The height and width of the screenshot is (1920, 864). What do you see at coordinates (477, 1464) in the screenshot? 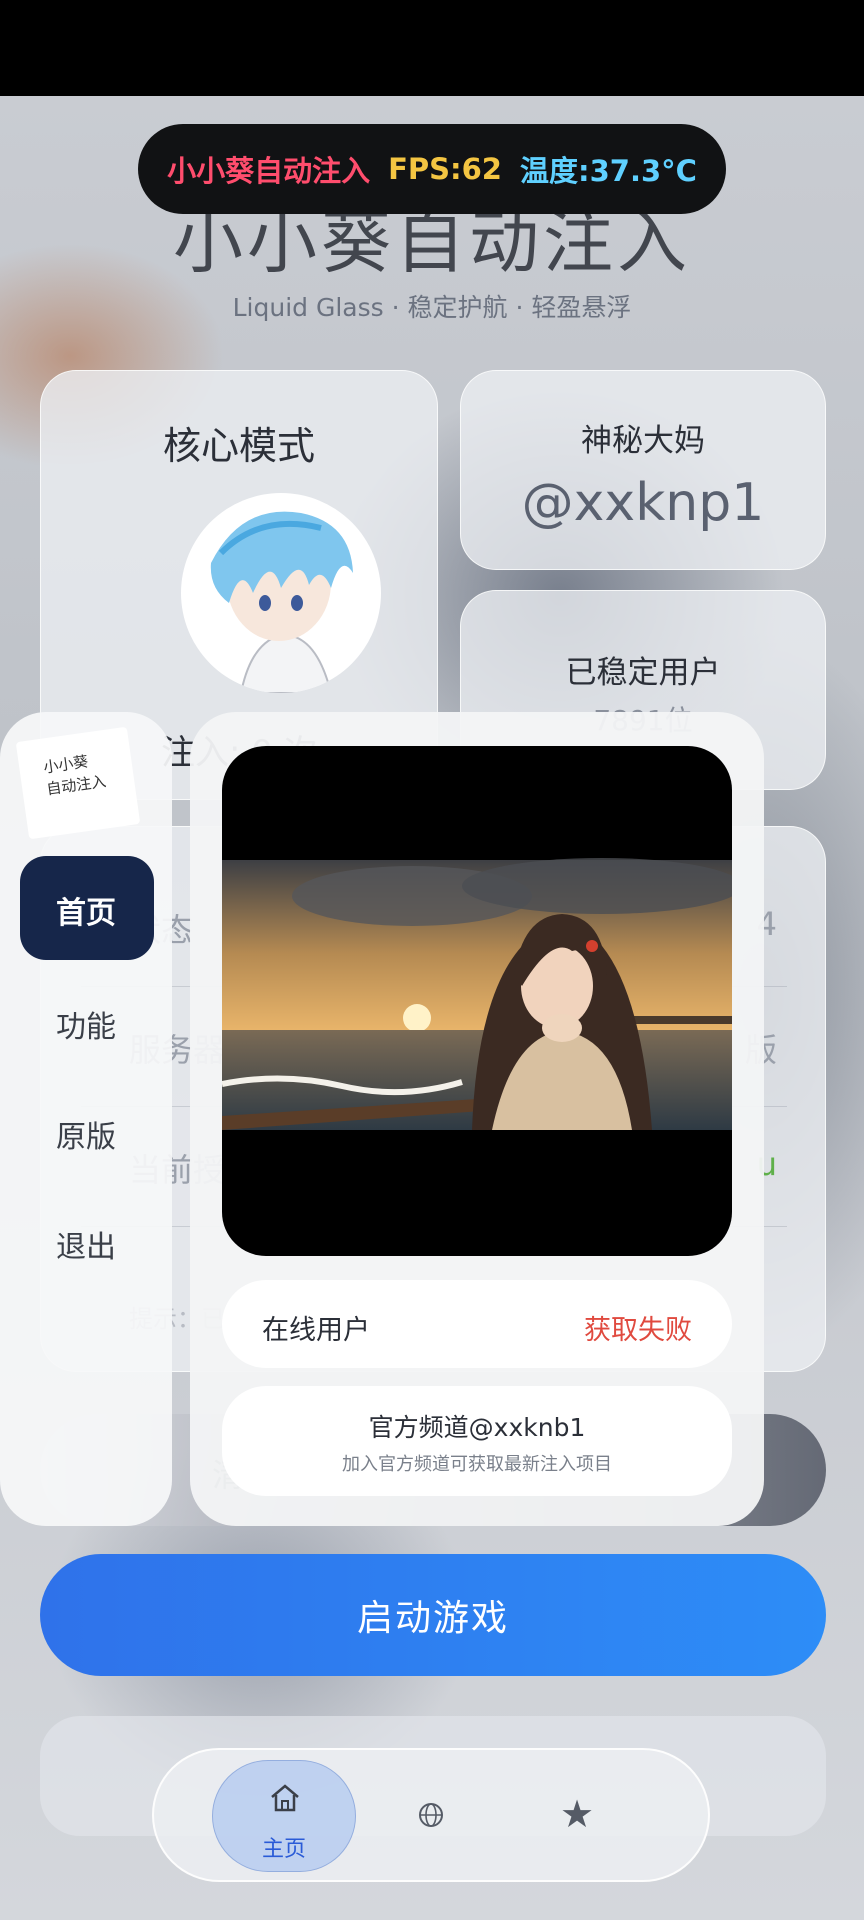
I see `channel-subtitle: 加入官方频道可获取最新注入项目` at bounding box center [477, 1464].